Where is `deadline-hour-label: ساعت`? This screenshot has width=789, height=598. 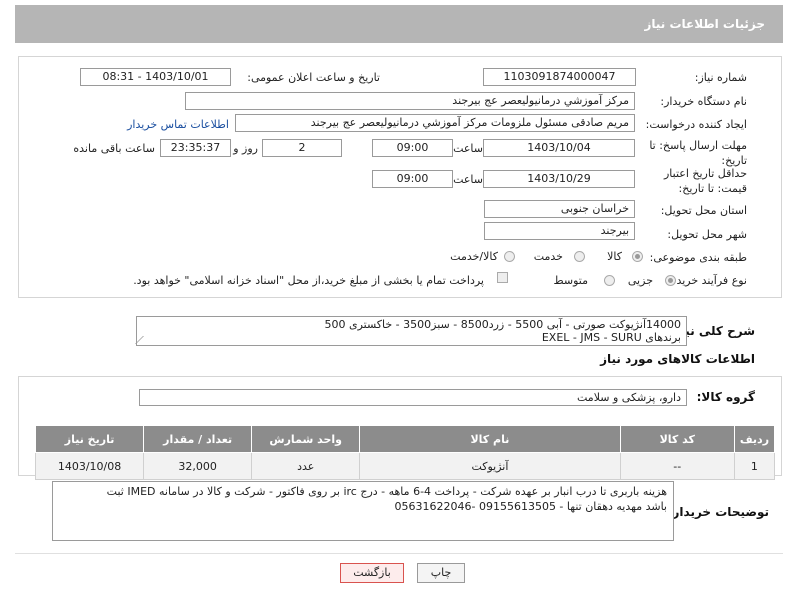
deadline-hour-label: ساعت is located at coordinates (468, 148).